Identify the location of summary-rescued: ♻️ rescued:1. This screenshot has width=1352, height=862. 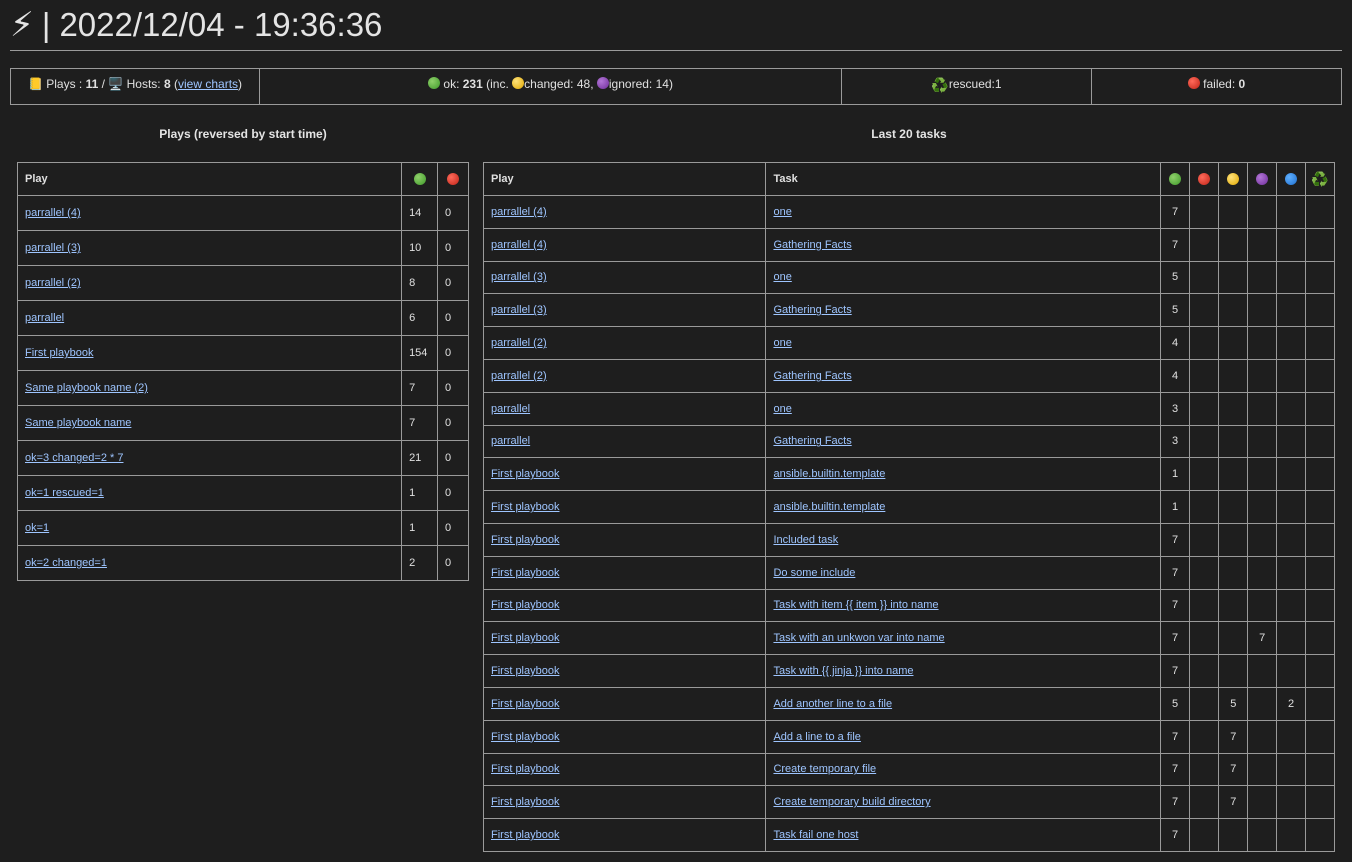
(967, 86).